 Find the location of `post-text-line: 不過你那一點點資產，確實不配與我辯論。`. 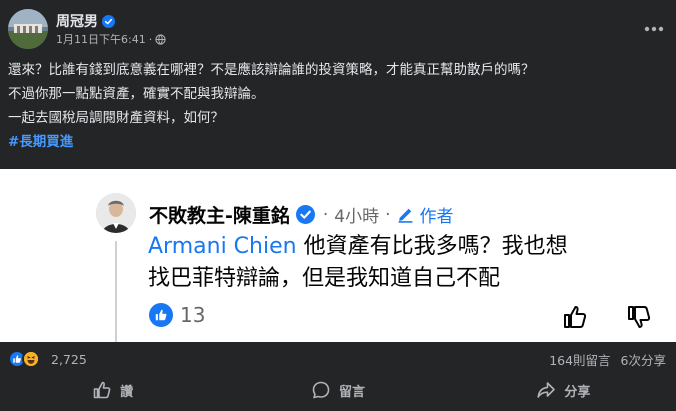

post-text-line: 不過你那一點點資產，確實不配與我辯論。 is located at coordinates (136, 94).